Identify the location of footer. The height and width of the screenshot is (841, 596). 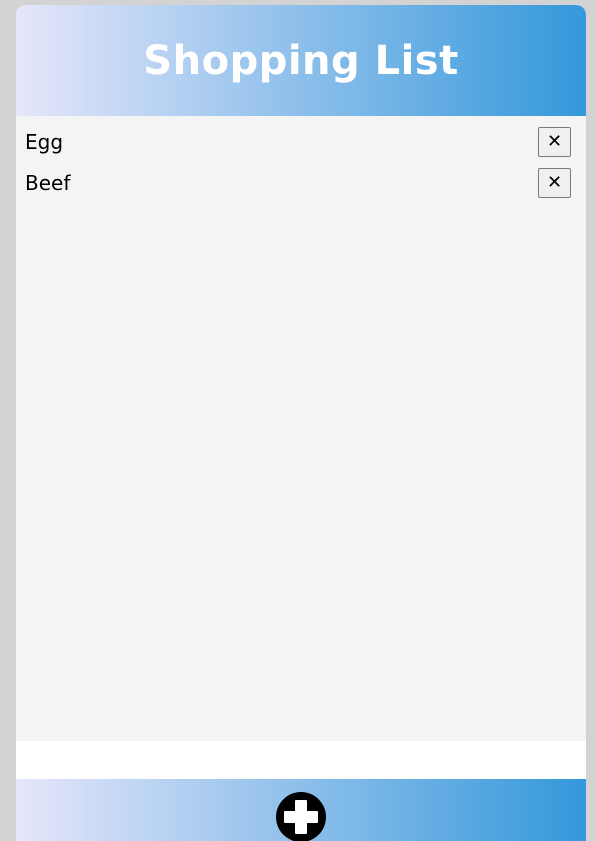
(301, 810).